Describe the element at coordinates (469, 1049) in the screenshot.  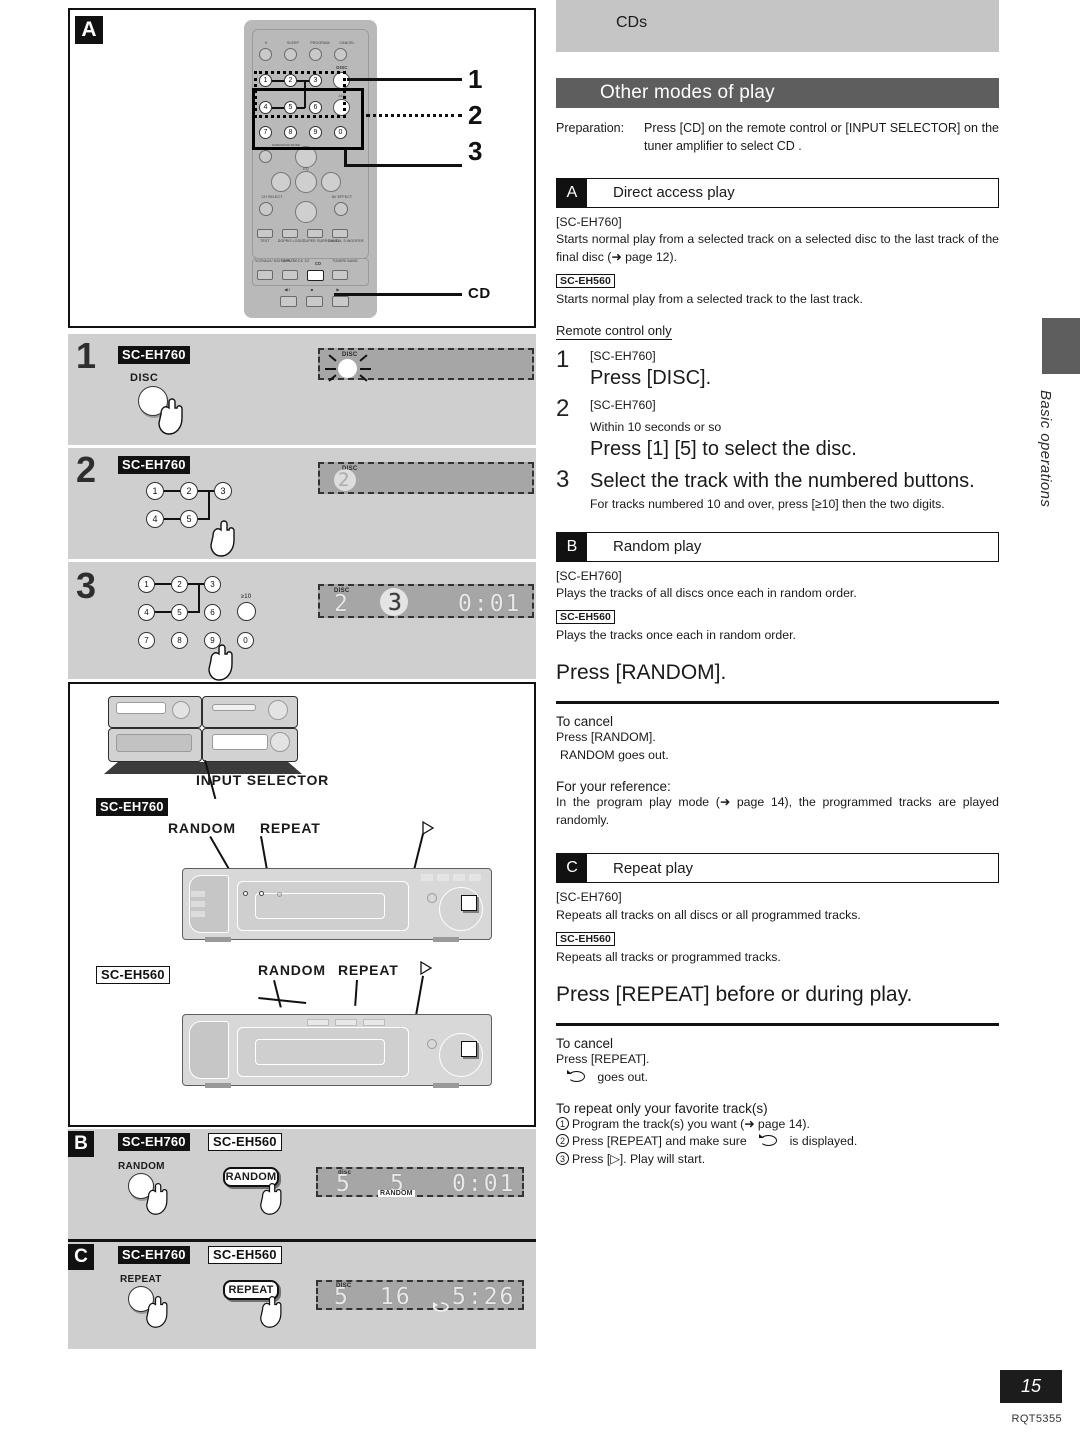
I see `deck-560-play-button` at that location.